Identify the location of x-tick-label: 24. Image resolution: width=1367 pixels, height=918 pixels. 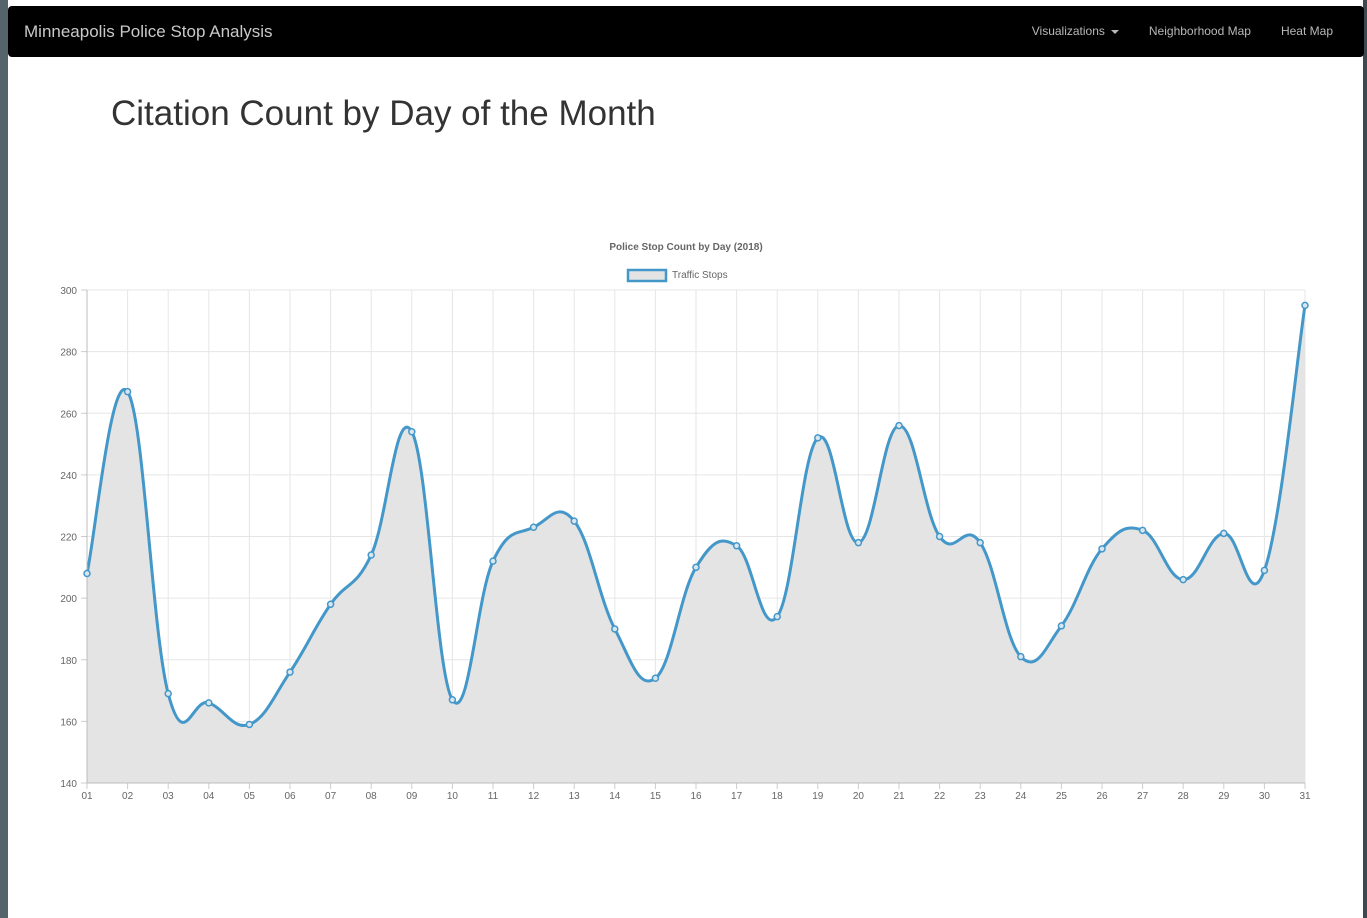
(1021, 796).